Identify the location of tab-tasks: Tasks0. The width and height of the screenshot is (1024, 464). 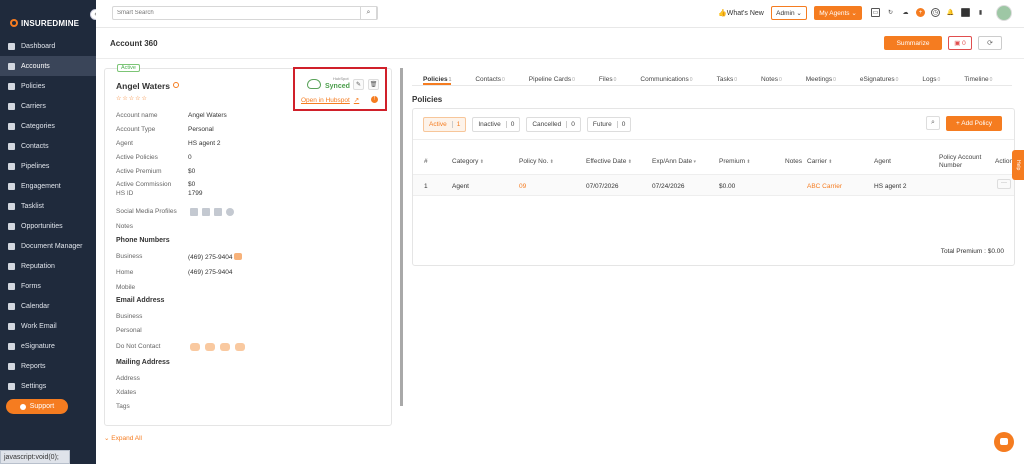
(727, 77).